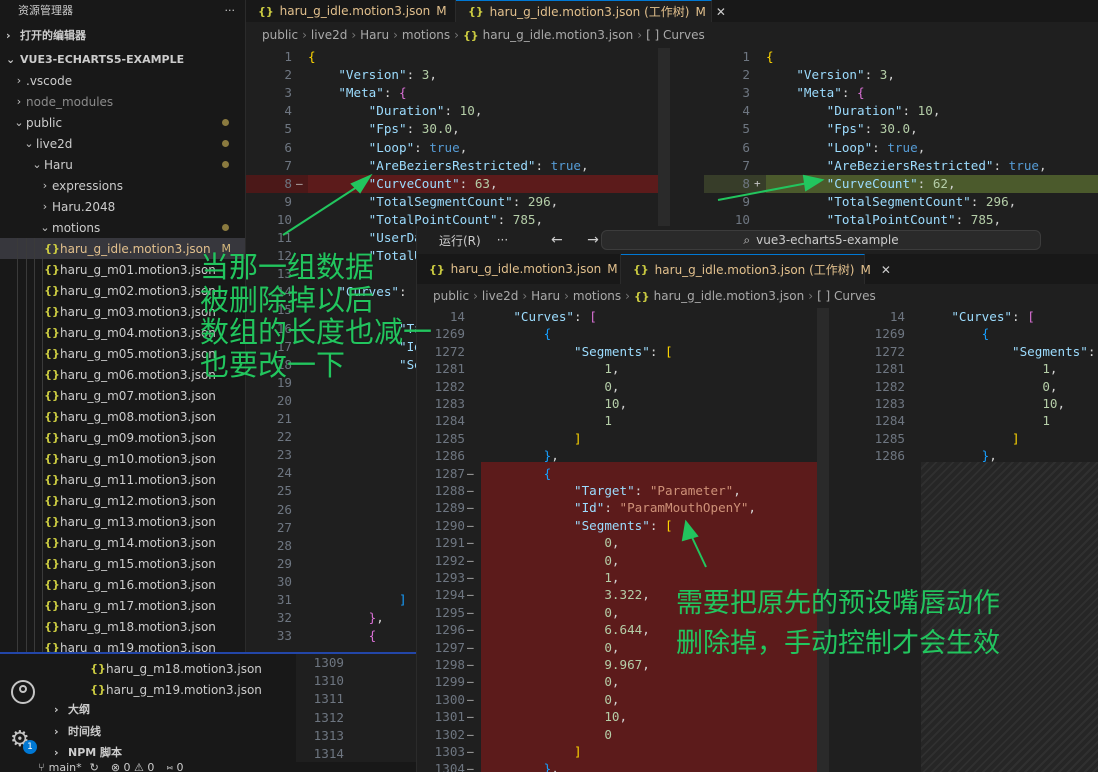 The width and height of the screenshot is (1098, 772). I want to click on deleted-line: 1287— {, so click(493, 473).